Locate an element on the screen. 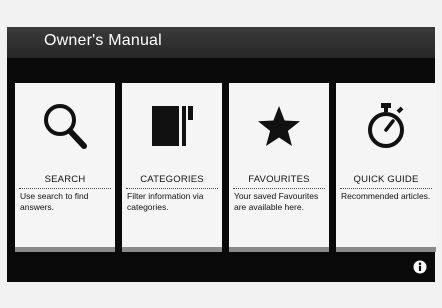 The height and width of the screenshot is (308, 442). search-description: Use search to find answers. is located at coordinates (54, 201).